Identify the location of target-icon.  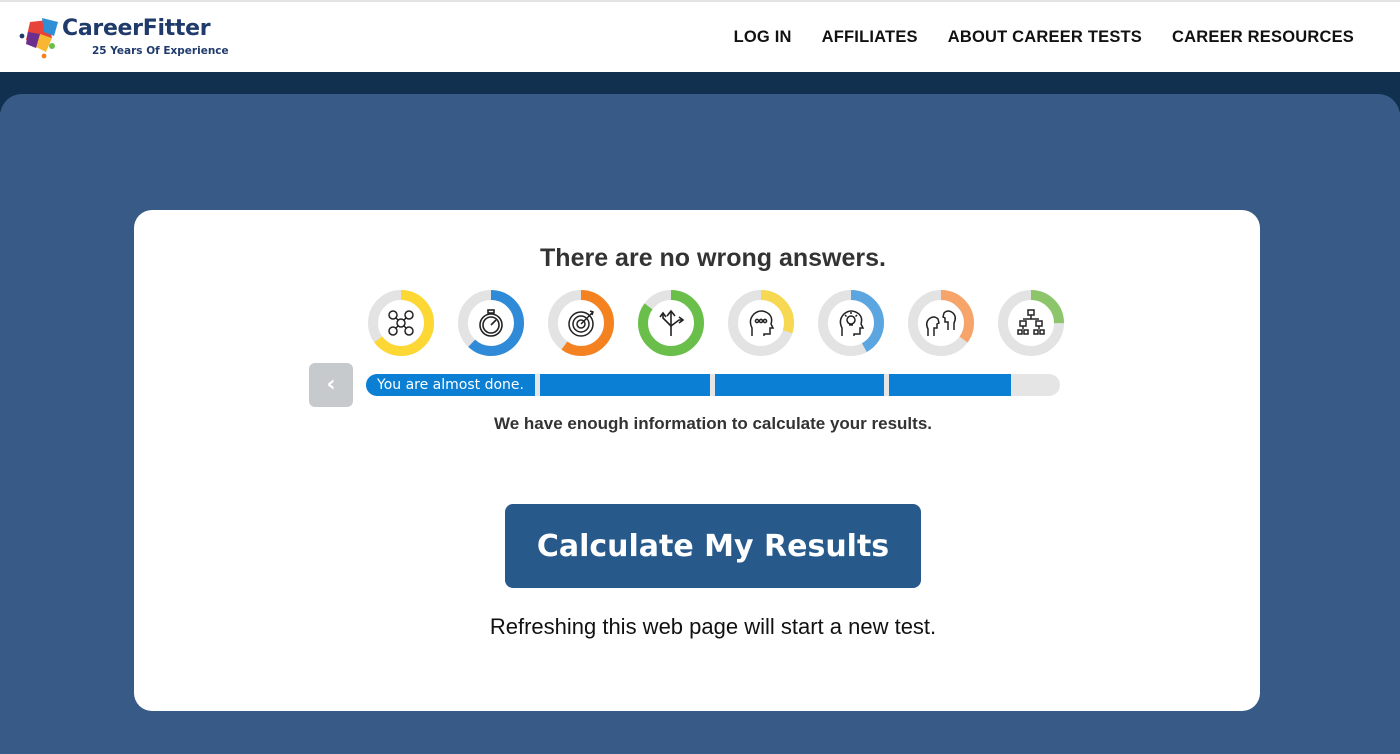
(581, 323).